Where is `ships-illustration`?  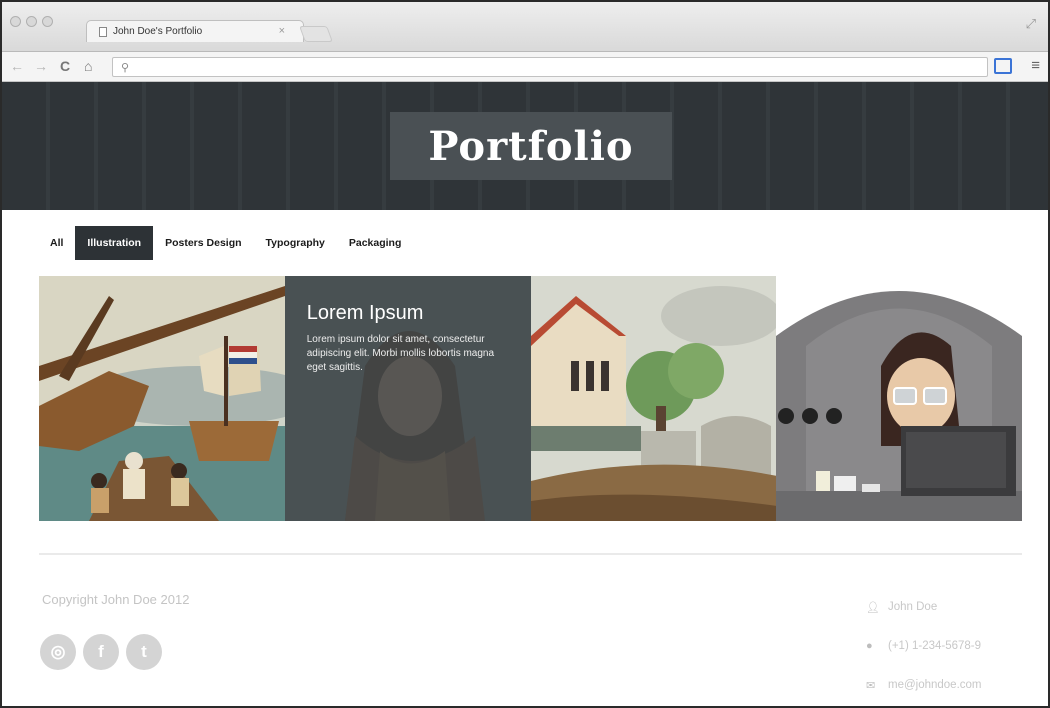 ships-illustration is located at coordinates (162, 398).